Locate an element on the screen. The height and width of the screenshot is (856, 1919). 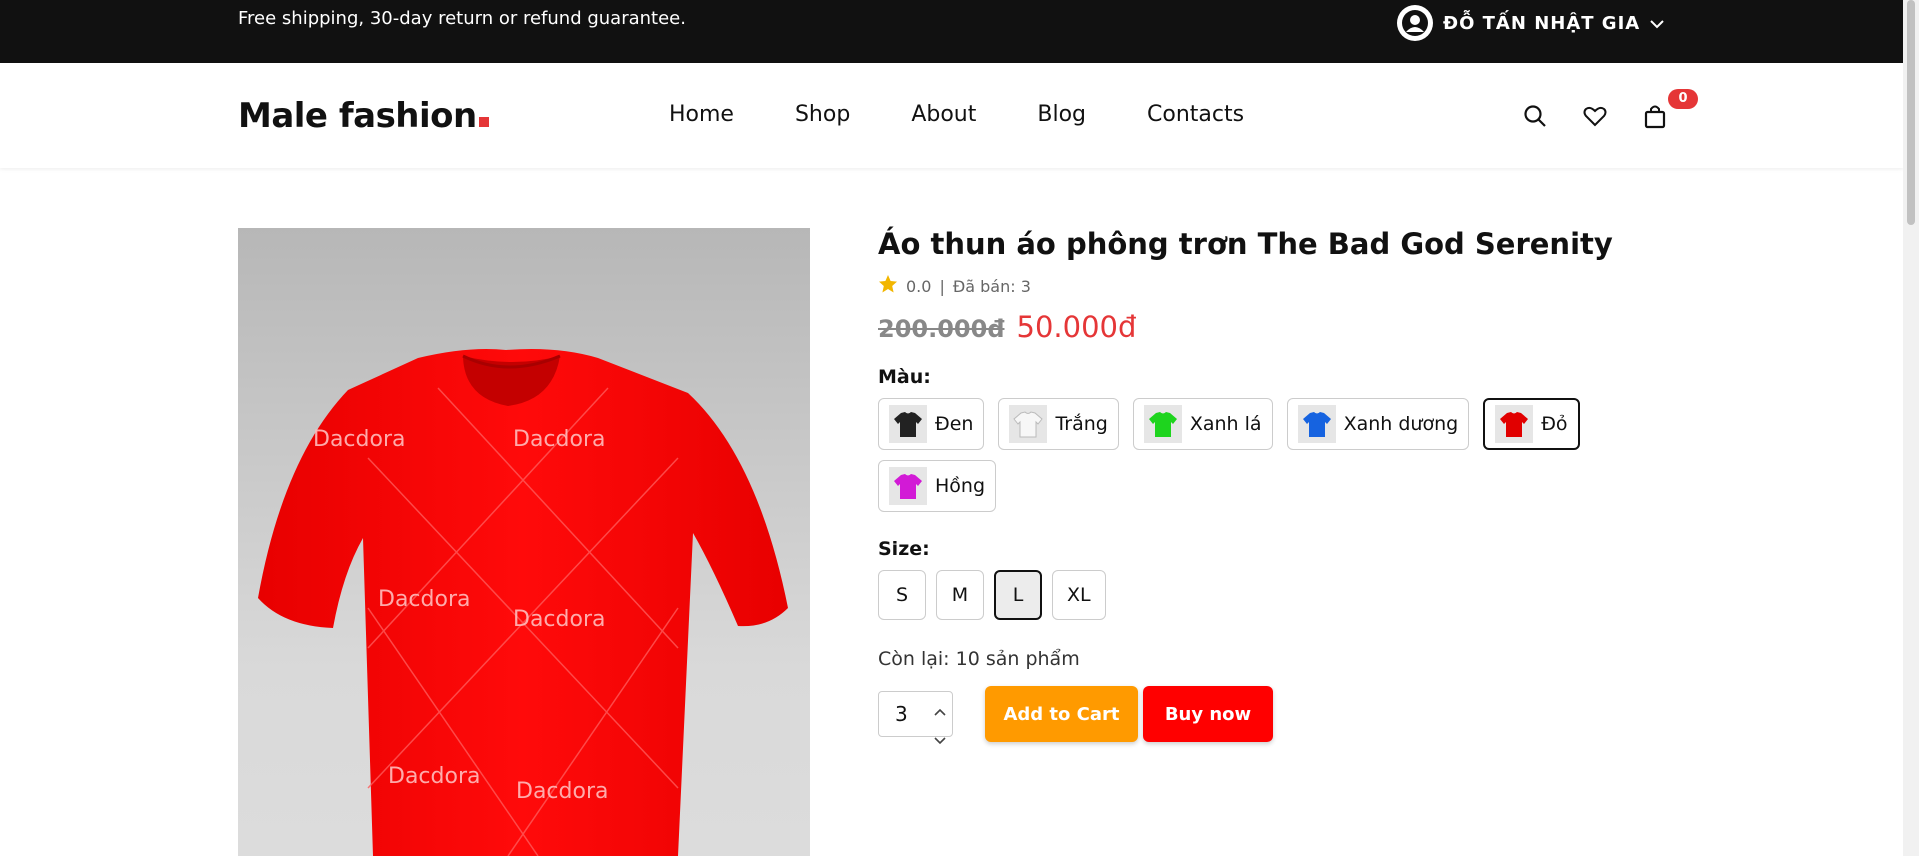
color-name: Trắng is located at coordinates (1081, 424).